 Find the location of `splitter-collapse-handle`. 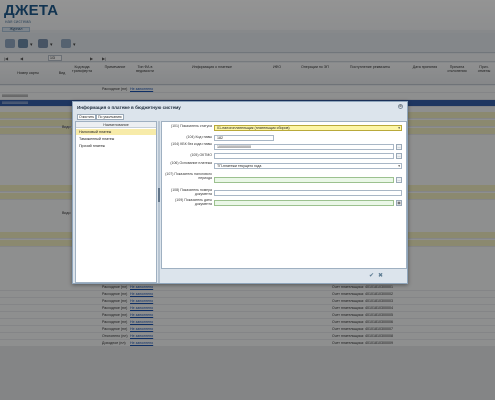

splitter-collapse-handle is located at coordinates (159, 195).